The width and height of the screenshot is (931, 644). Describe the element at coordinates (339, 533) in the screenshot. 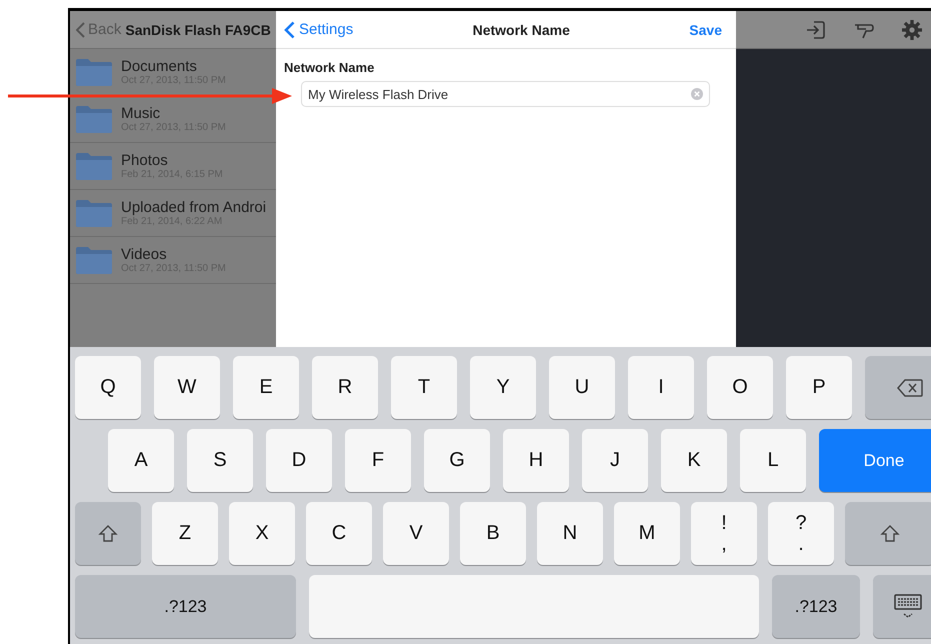

I see `key: C` at that location.